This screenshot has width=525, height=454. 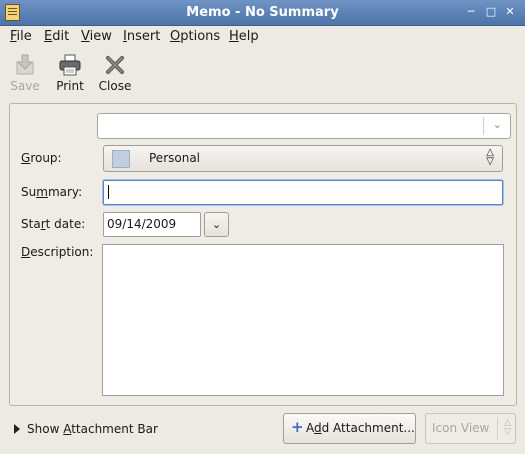 I want to click on toolbar: Save Print Close, so click(x=262, y=75).